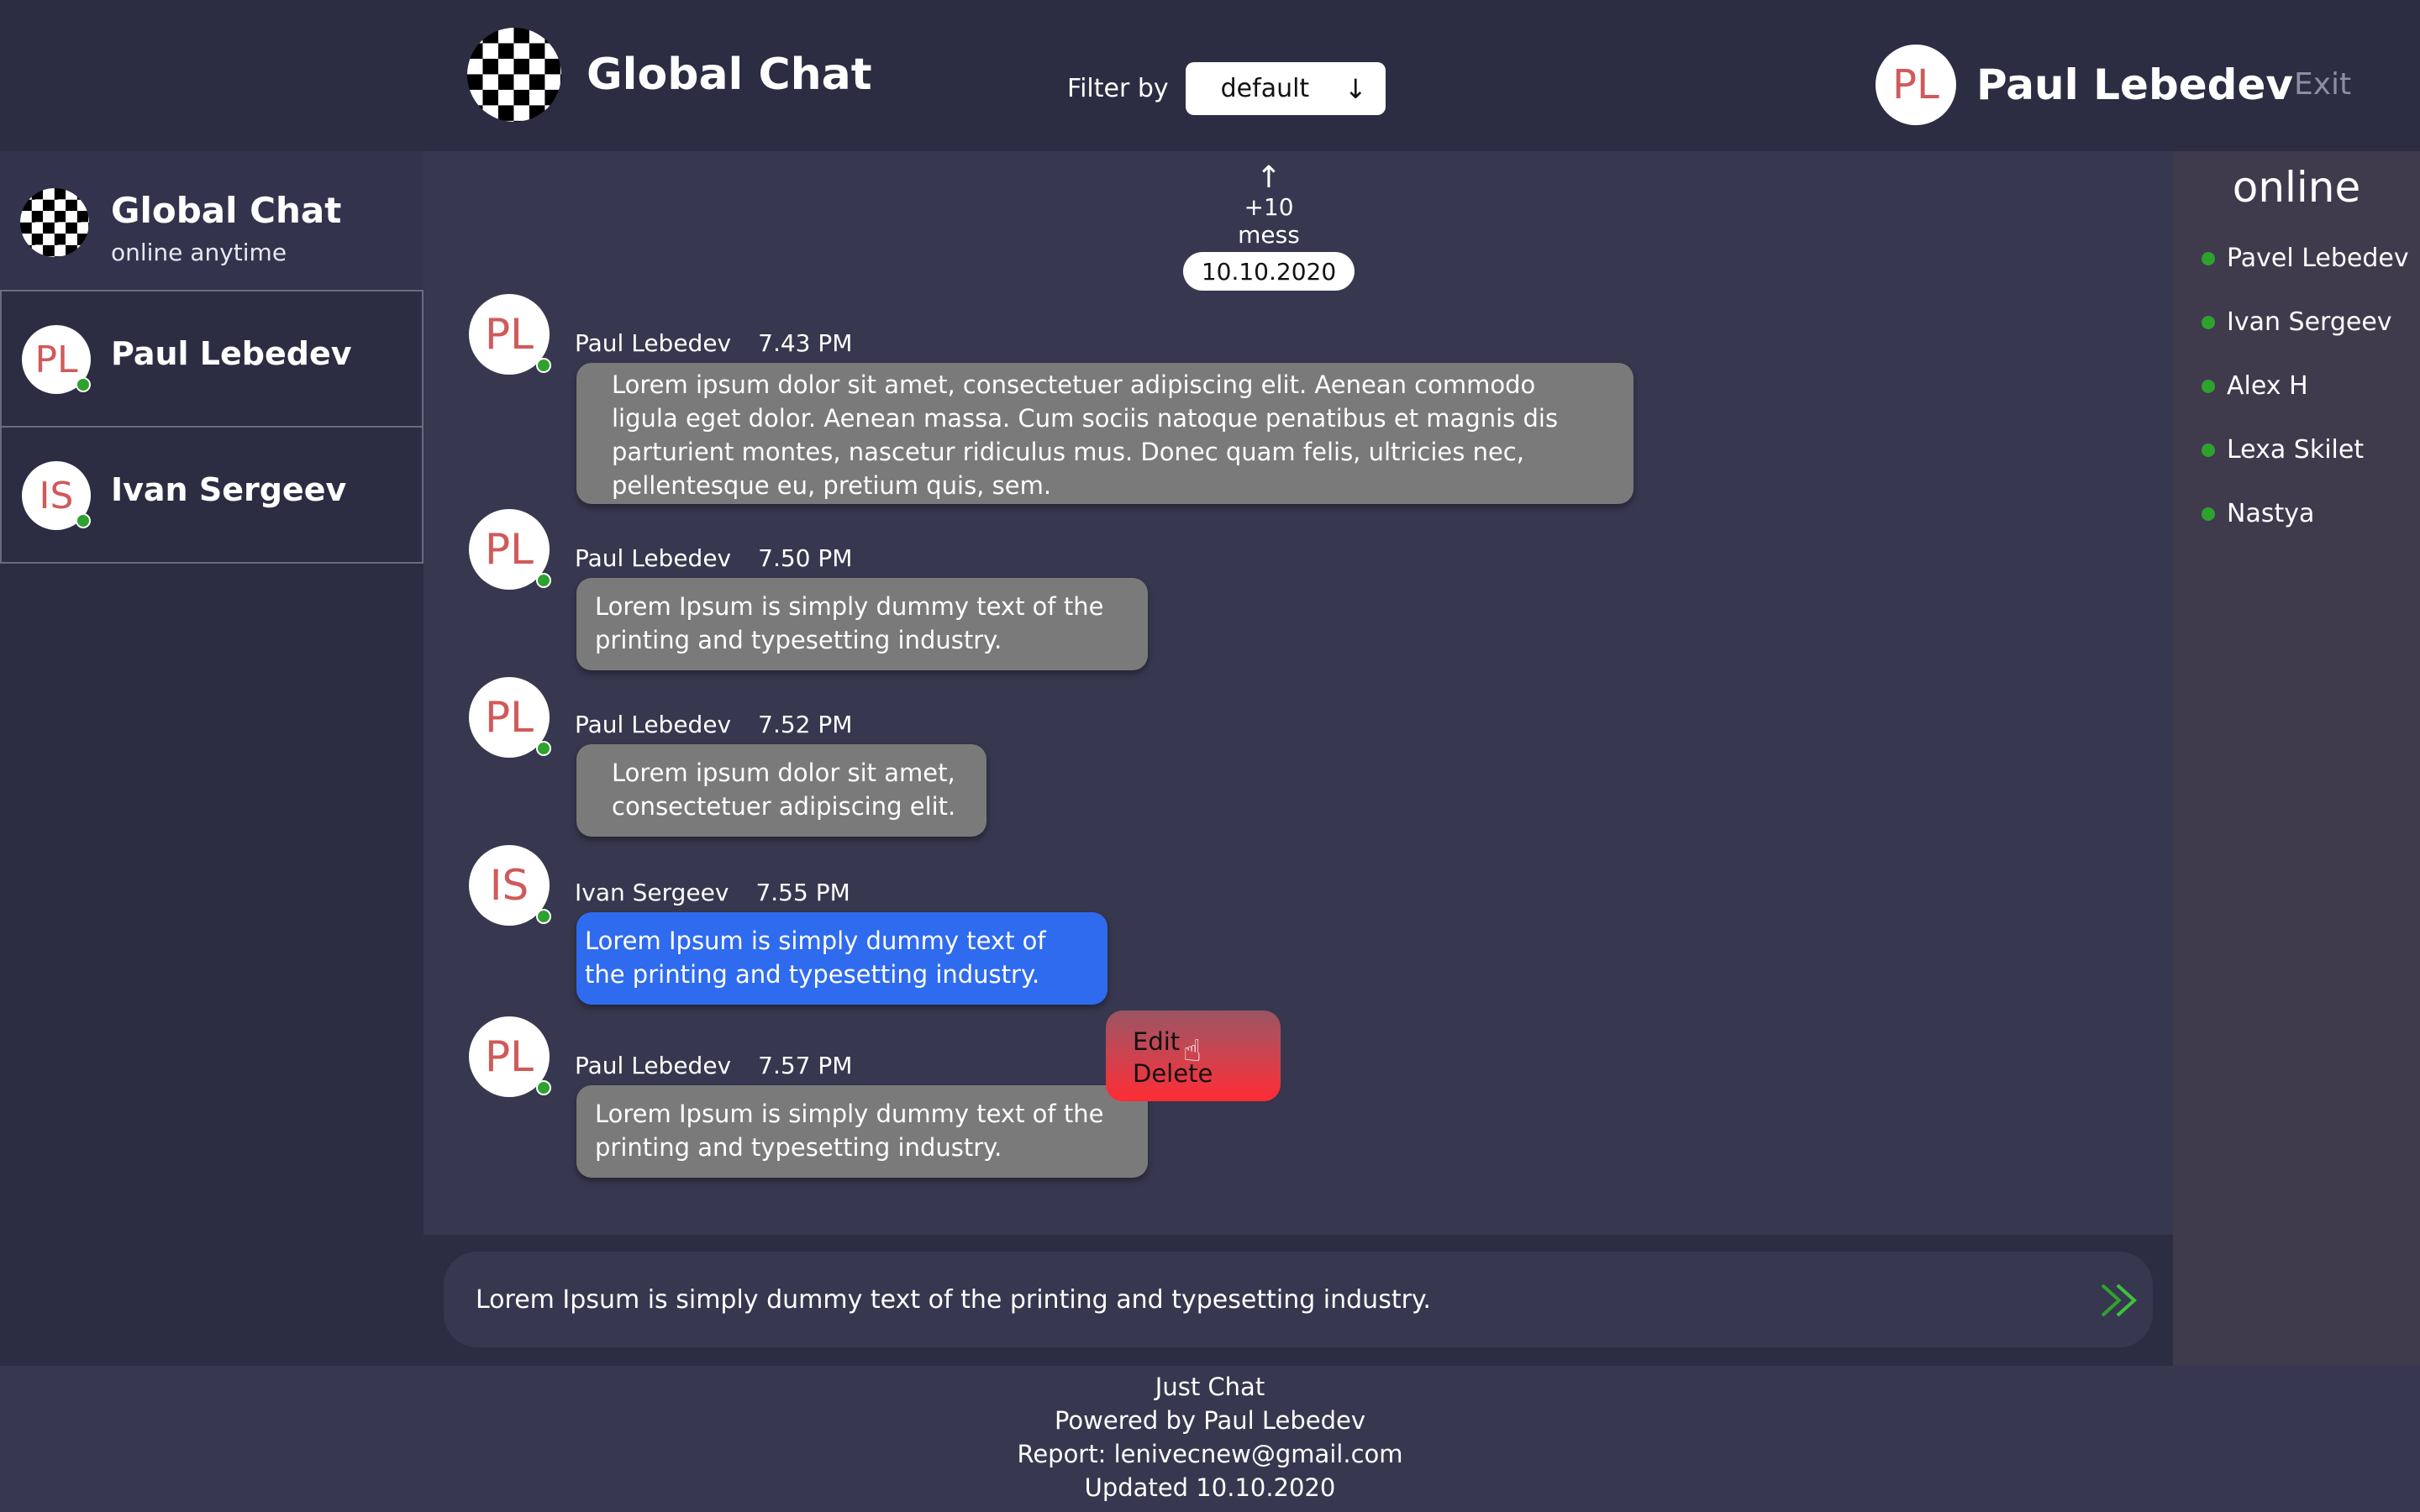 The width and height of the screenshot is (2420, 1512). What do you see at coordinates (1210, 1387) in the screenshot?
I see `footer-app-name: Just Chat` at bounding box center [1210, 1387].